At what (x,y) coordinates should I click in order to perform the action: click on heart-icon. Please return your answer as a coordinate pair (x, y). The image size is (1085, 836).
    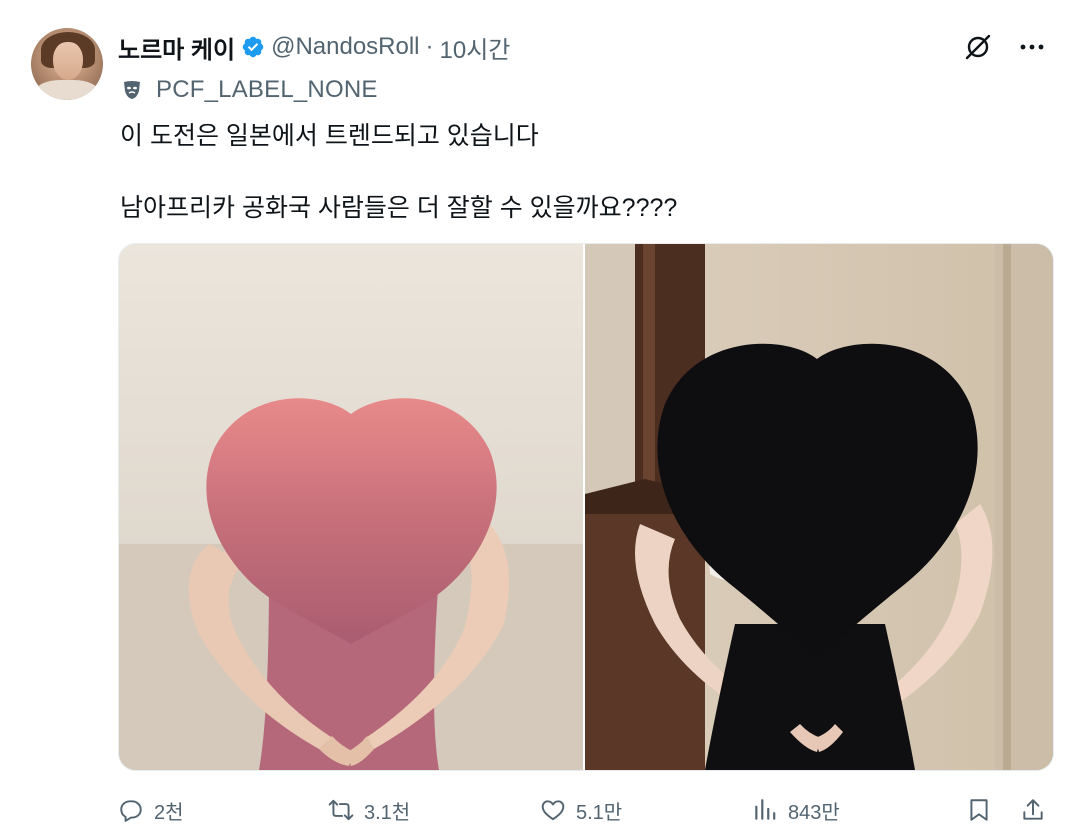
    Looking at the image, I should click on (553, 810).